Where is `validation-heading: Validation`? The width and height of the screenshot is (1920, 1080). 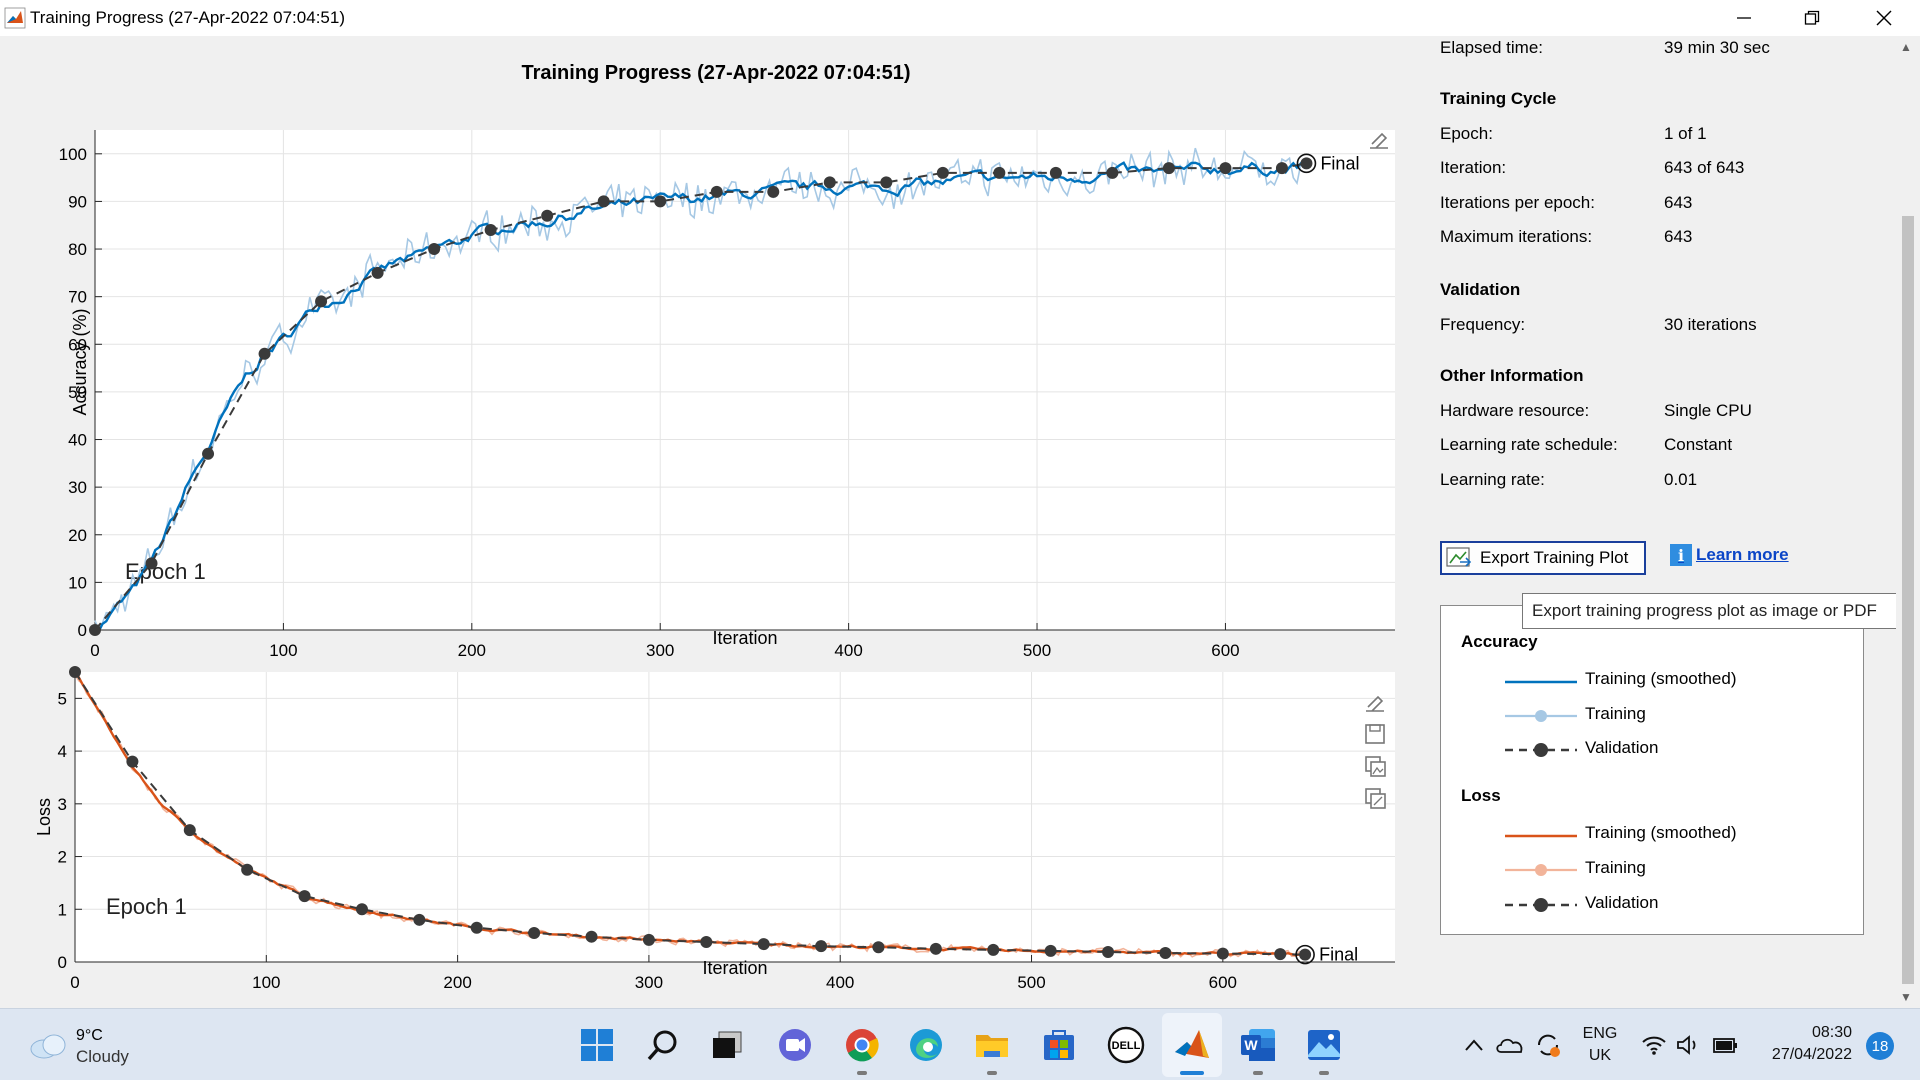 validation-heading: Validation is located at coordinates (1480, 289).